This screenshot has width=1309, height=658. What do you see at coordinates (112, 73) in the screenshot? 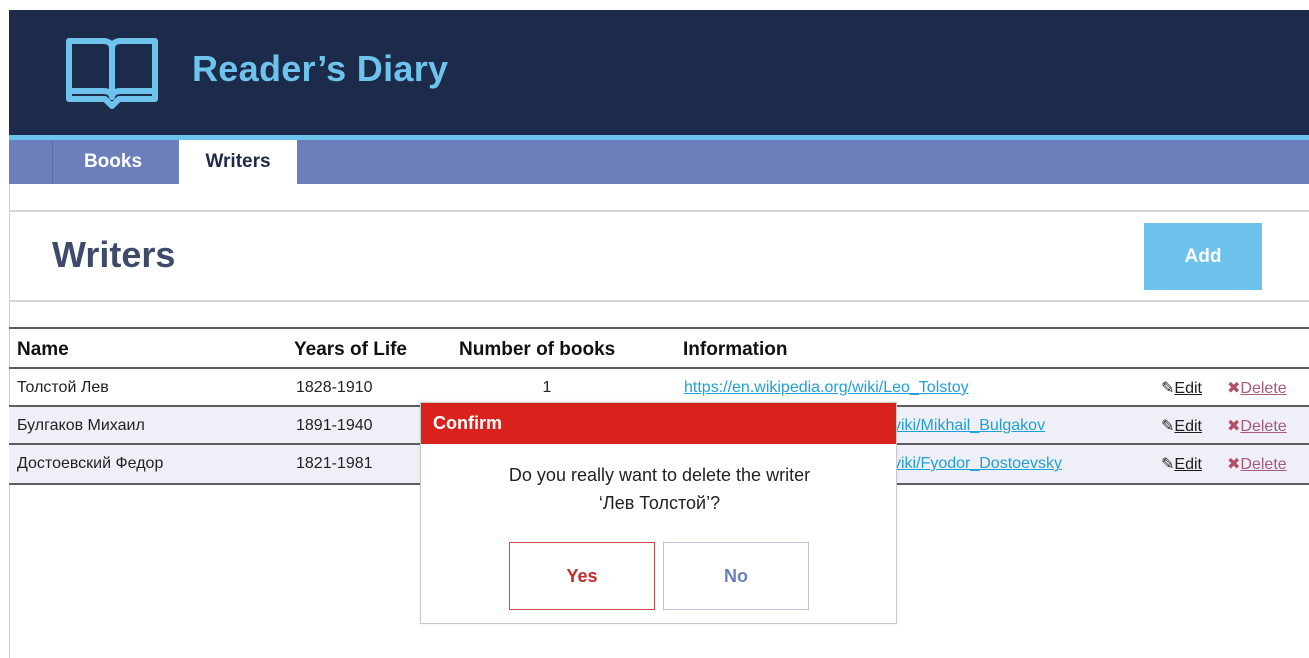
I see `open-book-icon` at bounding box center [112, 73].